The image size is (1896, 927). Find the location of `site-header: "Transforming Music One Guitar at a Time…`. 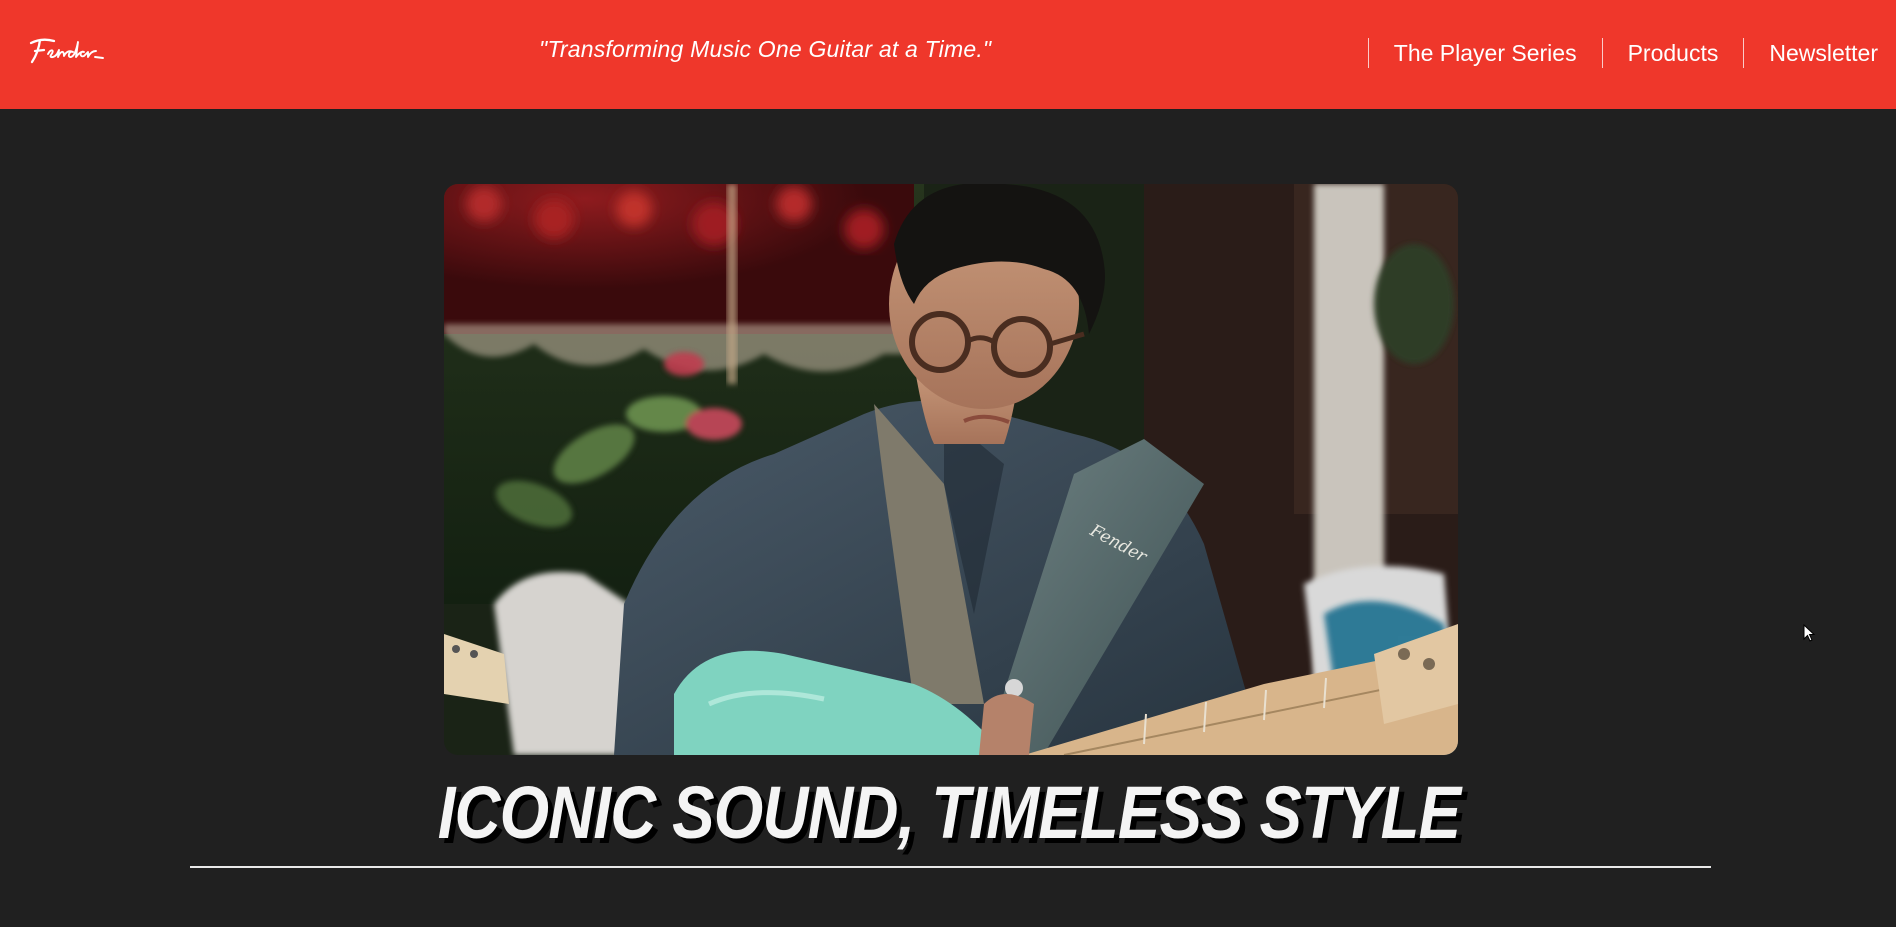

site-header: "Transforming Music One Guitar at a Time… is located at coordinates (948, 54).